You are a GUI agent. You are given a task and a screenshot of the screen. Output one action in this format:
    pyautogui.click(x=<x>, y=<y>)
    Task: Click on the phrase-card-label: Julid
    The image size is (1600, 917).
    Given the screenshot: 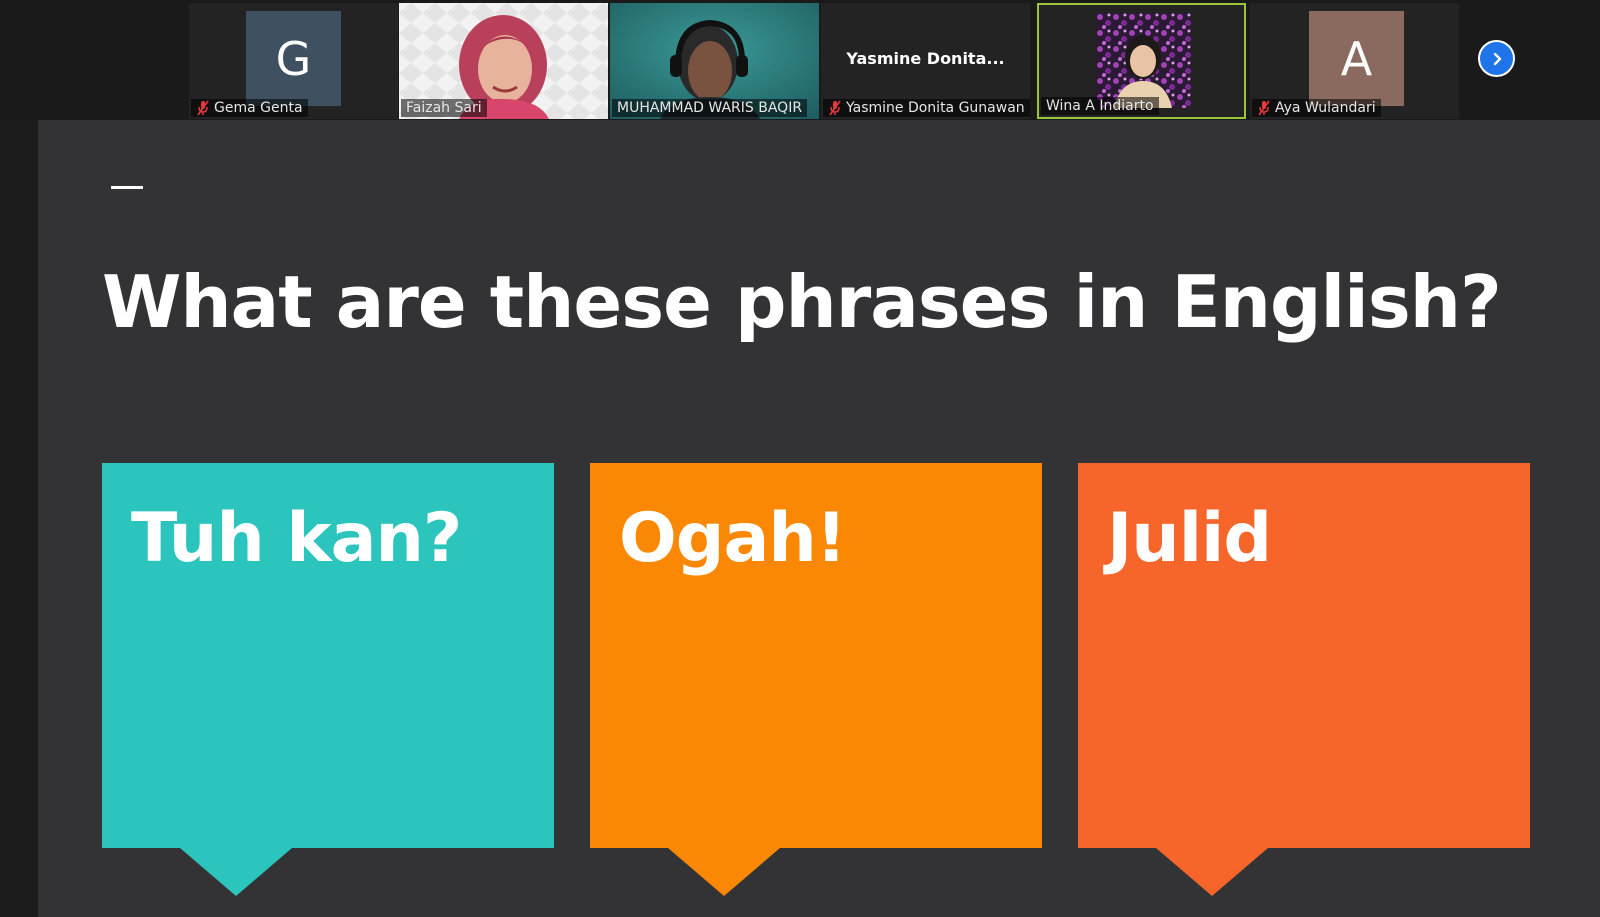 What is the action you would take?
    pyautogui.click(x=1189, y=538)
    